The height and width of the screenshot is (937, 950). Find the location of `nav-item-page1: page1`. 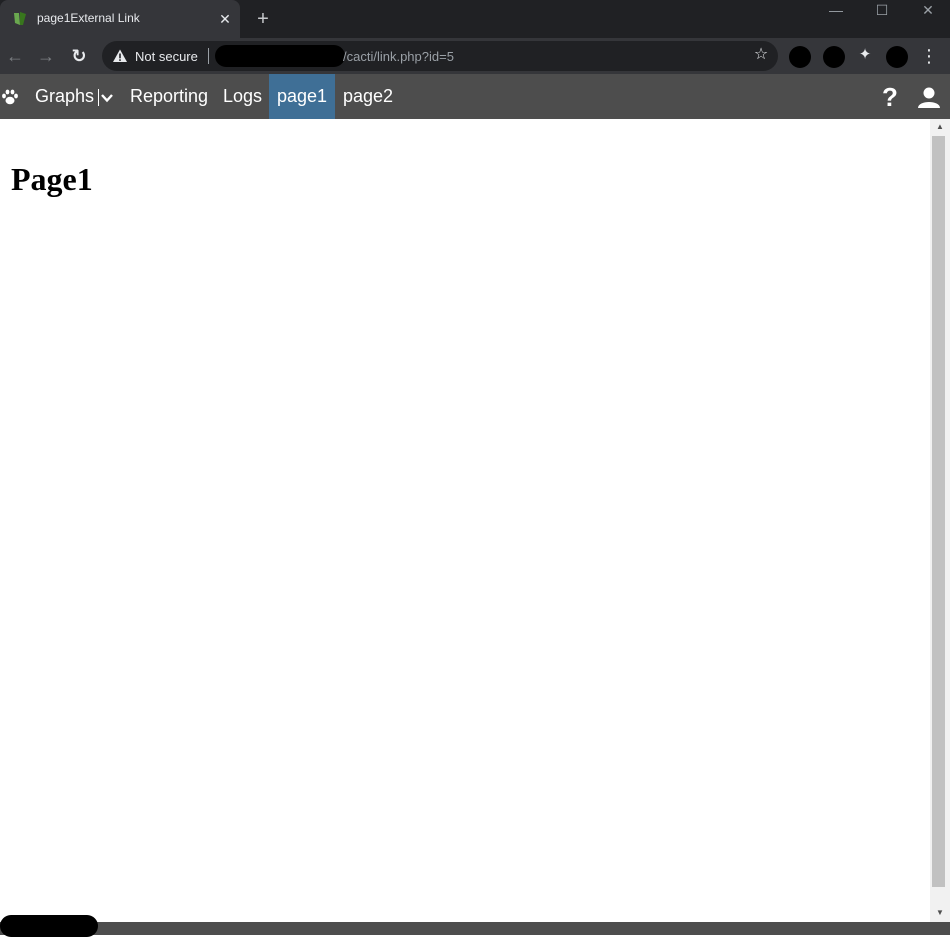

nav-item-page1: page1 is located at coordinates (302, 96).